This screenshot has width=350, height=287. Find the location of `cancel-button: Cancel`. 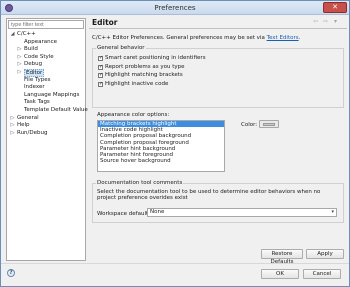

cancel-button: Cancel is located at coordinates (322, 274).